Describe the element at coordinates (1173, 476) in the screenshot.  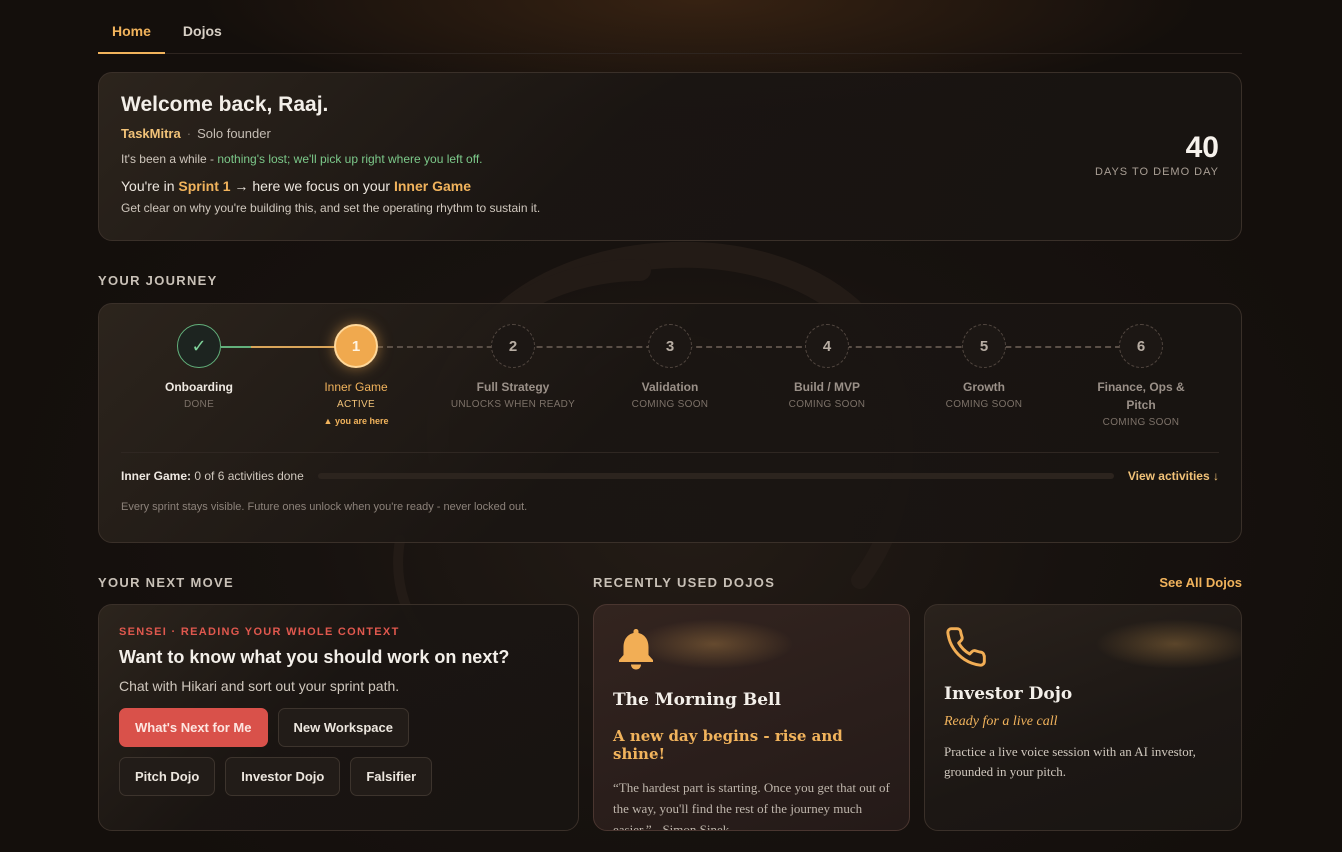
I see `view-activities-link: View activities ↓` at that location.